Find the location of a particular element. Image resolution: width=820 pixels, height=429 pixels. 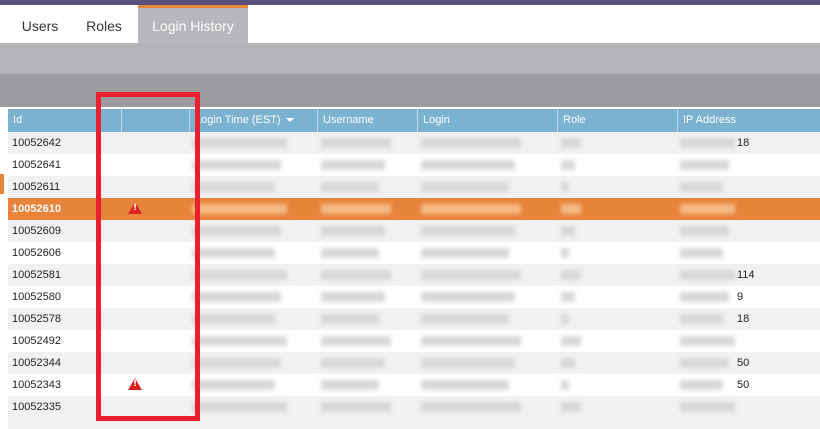

toolbar-area is located at coordinates (410, 58).